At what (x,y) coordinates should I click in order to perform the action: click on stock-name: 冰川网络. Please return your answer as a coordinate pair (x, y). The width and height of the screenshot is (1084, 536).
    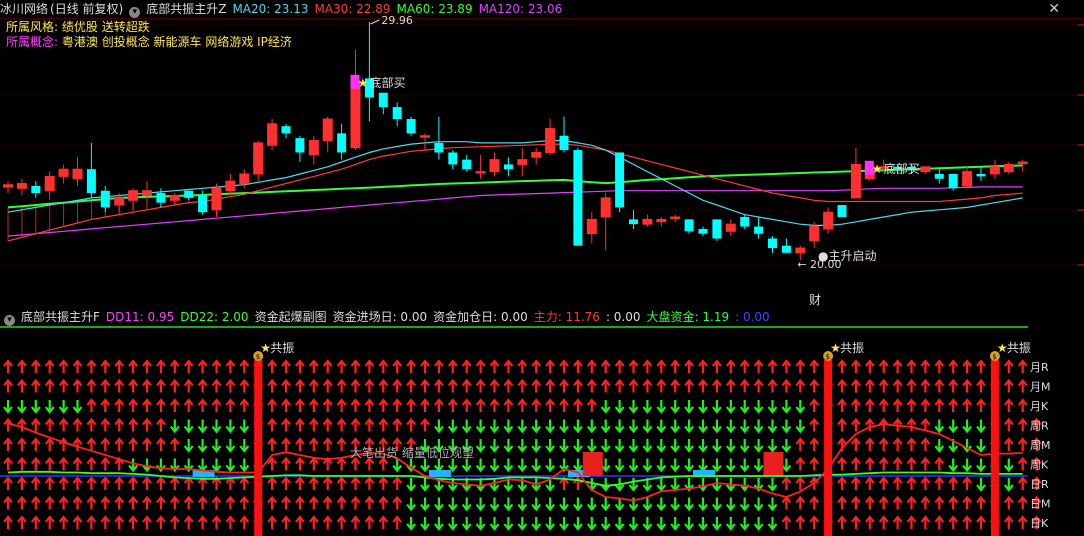
    Looking at the image, I should click on (24, 9).